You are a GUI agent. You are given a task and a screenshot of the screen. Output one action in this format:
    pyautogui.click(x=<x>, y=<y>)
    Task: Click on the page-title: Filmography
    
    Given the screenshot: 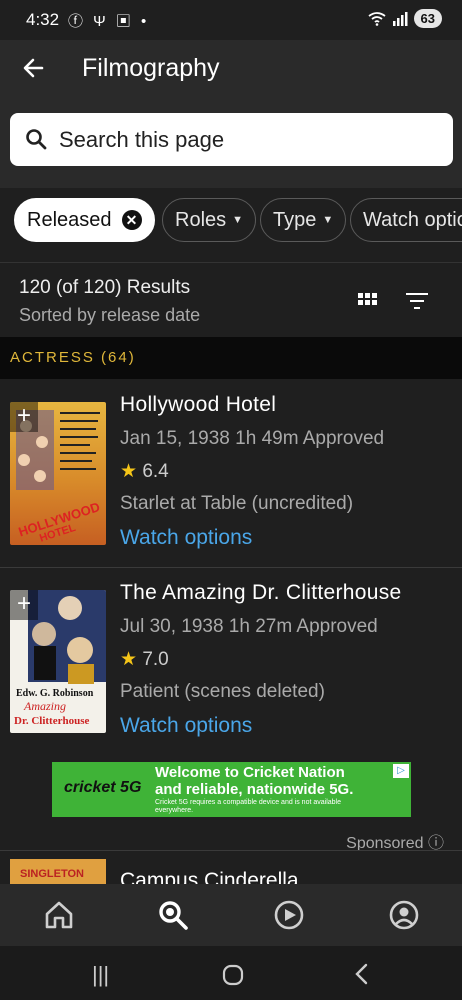 What is the action you would take?
    pyautogui.click(x=151, y=68)
    